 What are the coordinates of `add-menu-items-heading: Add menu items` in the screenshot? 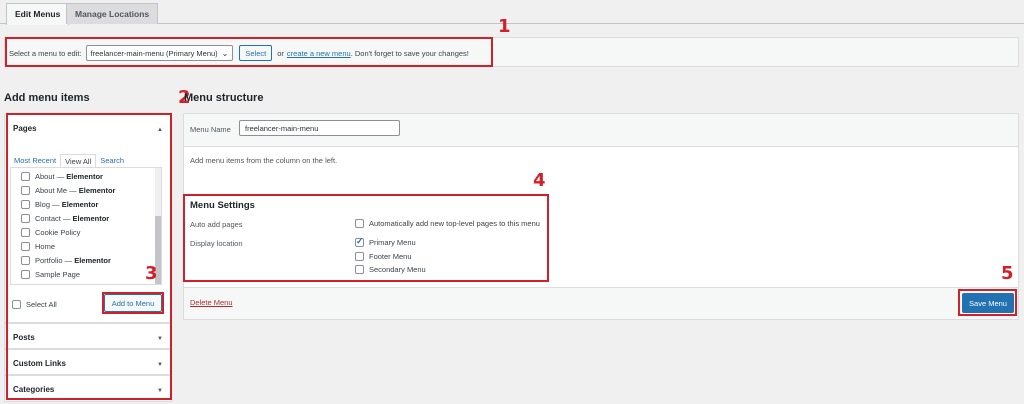 It's located at (47, 98).